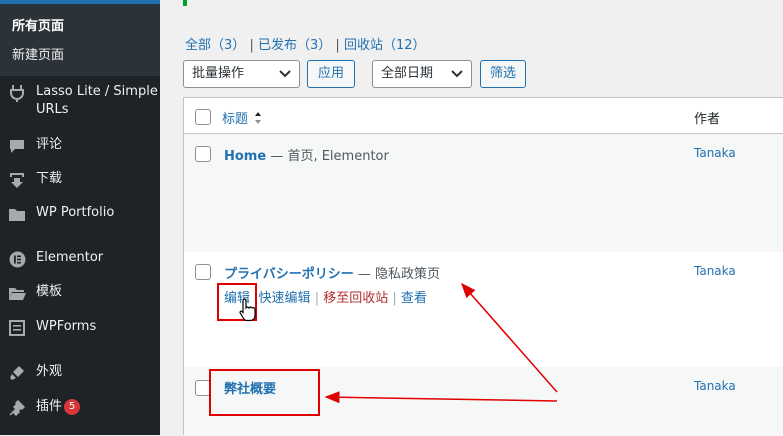  Describe the element at coordinates (247, 310) in the screenshot. I see `hand-cursor-icon` at that location.